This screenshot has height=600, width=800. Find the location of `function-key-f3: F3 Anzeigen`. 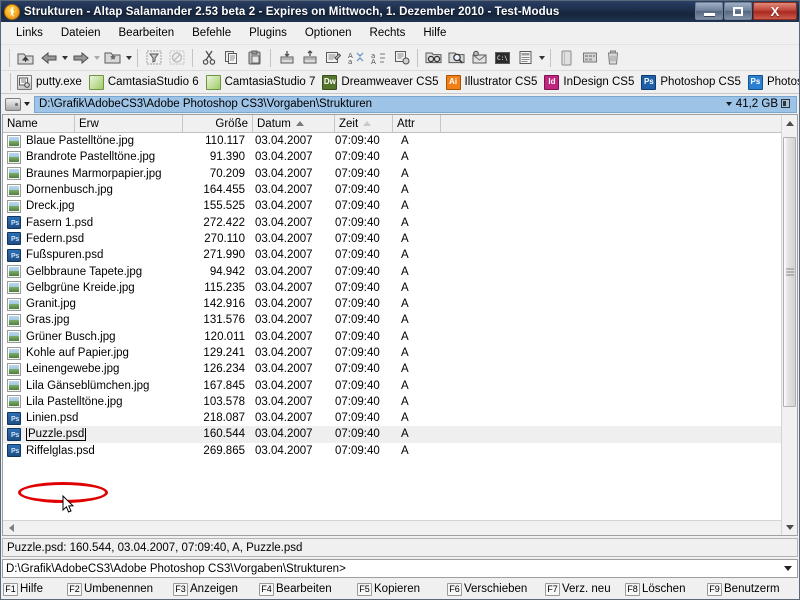

function-key-f3: F3 Anzeigen is located at coordinates (215, 589).